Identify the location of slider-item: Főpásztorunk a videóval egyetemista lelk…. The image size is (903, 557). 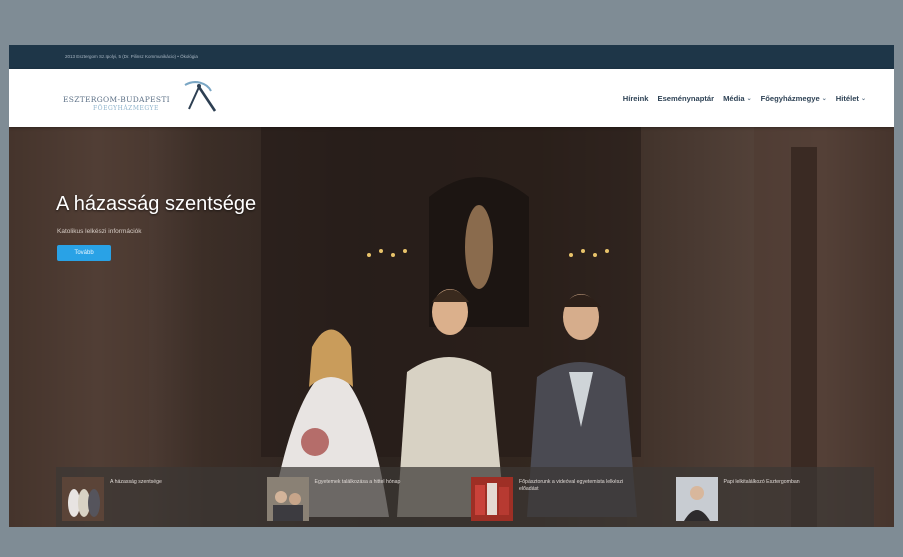
(567, 497).